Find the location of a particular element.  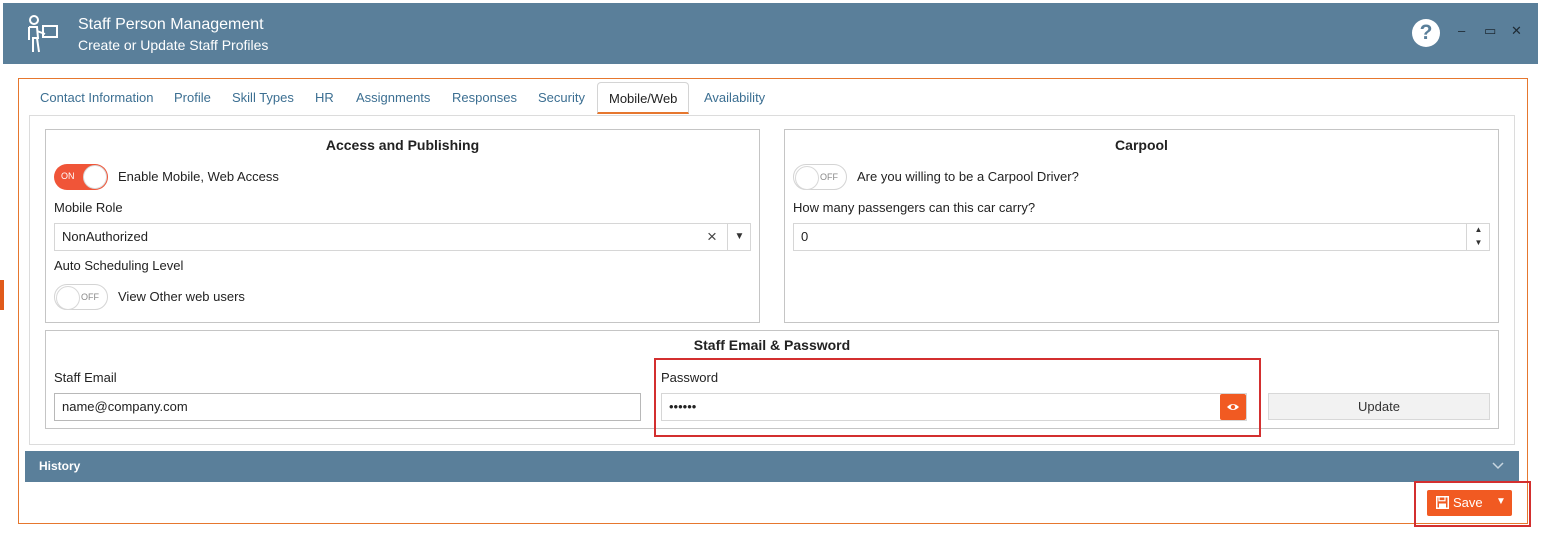

window-subtitle: Create or Update Staff Profiles is located at coordinates (173, 45).